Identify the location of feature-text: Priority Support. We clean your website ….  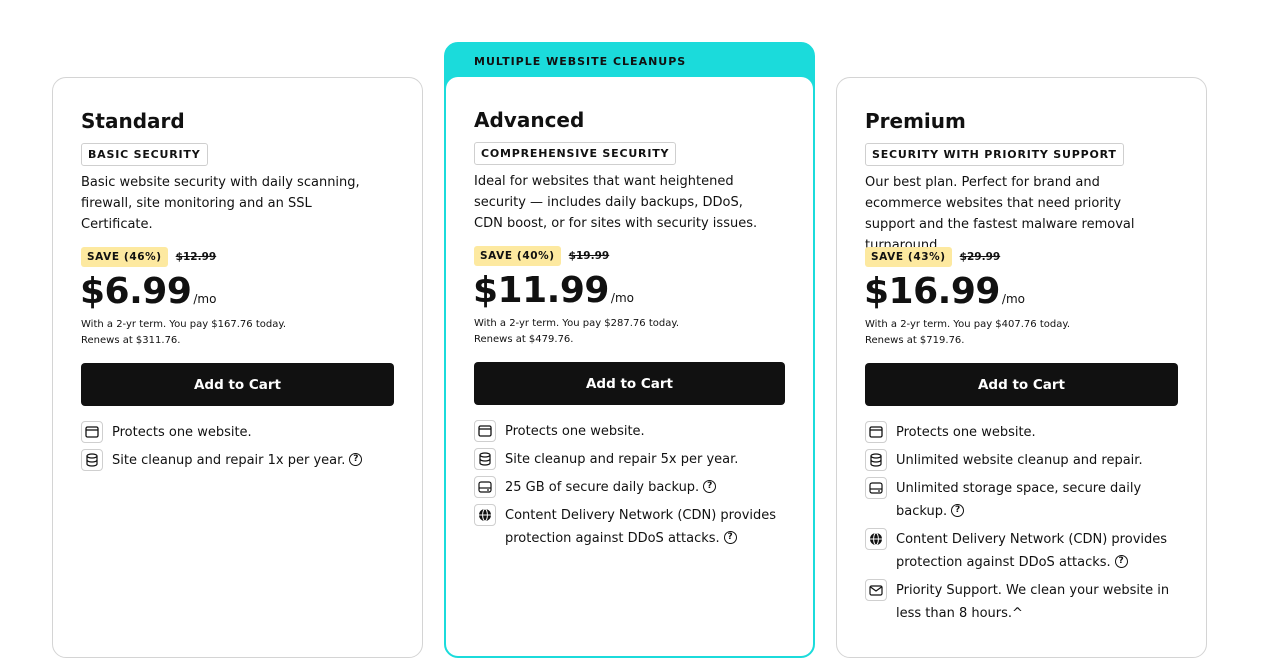
(1033, 602).